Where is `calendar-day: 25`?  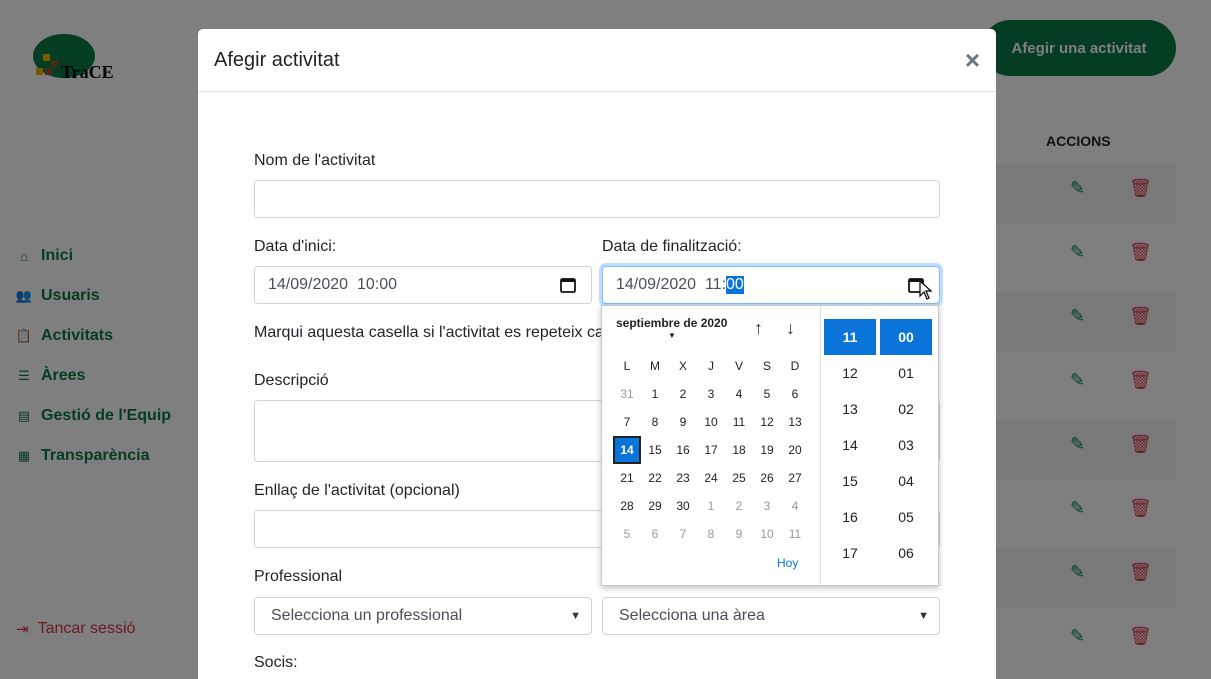 calendar-day: 25 is located at coordinates (739, 478).